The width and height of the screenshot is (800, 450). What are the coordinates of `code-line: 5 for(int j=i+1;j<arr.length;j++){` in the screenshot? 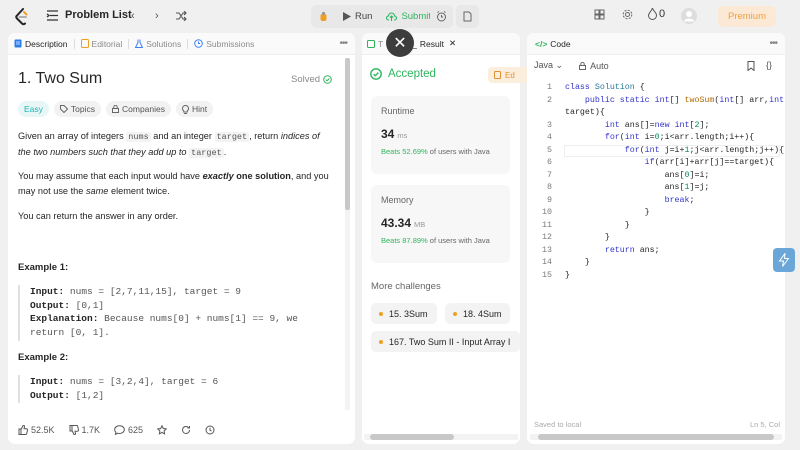 It's located at (655, 151).